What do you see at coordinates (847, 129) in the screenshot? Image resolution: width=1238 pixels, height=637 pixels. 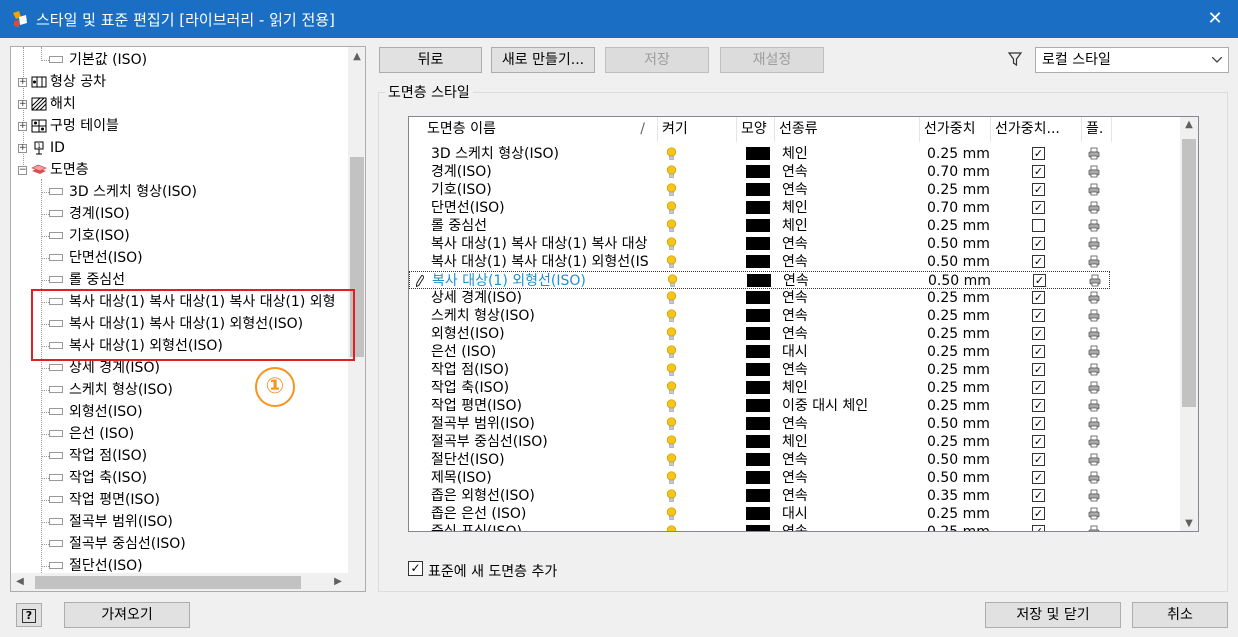 I see `col-header-linetype: 선종류` at bounding box center [847, 129].